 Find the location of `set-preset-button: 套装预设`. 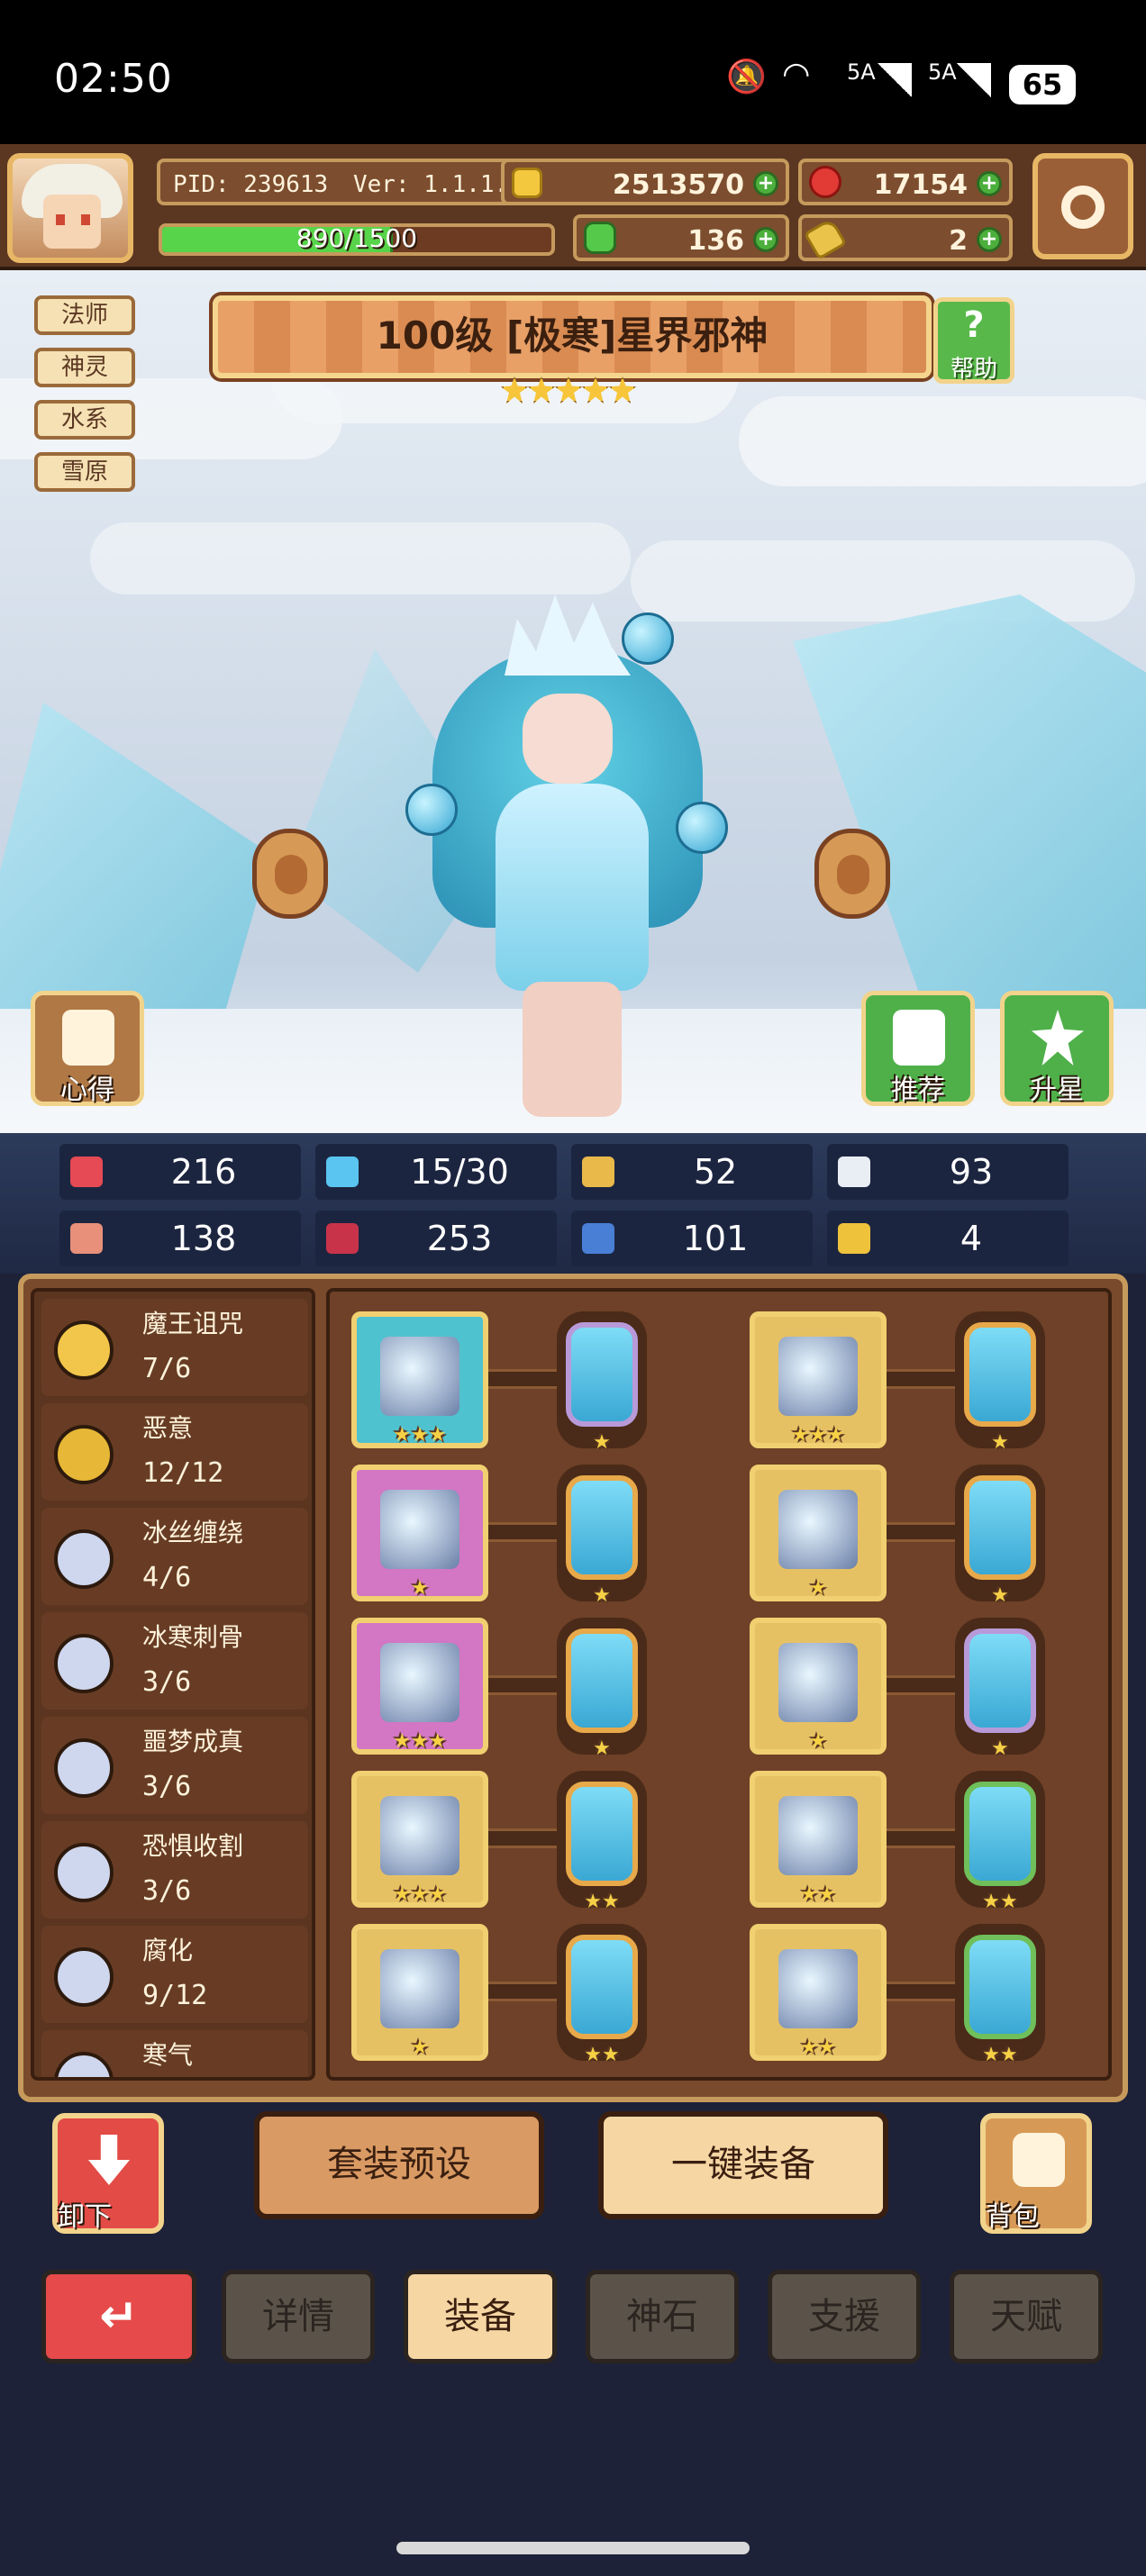

set-preset-button: 套装预设 is located at coordinates (399, 2165).